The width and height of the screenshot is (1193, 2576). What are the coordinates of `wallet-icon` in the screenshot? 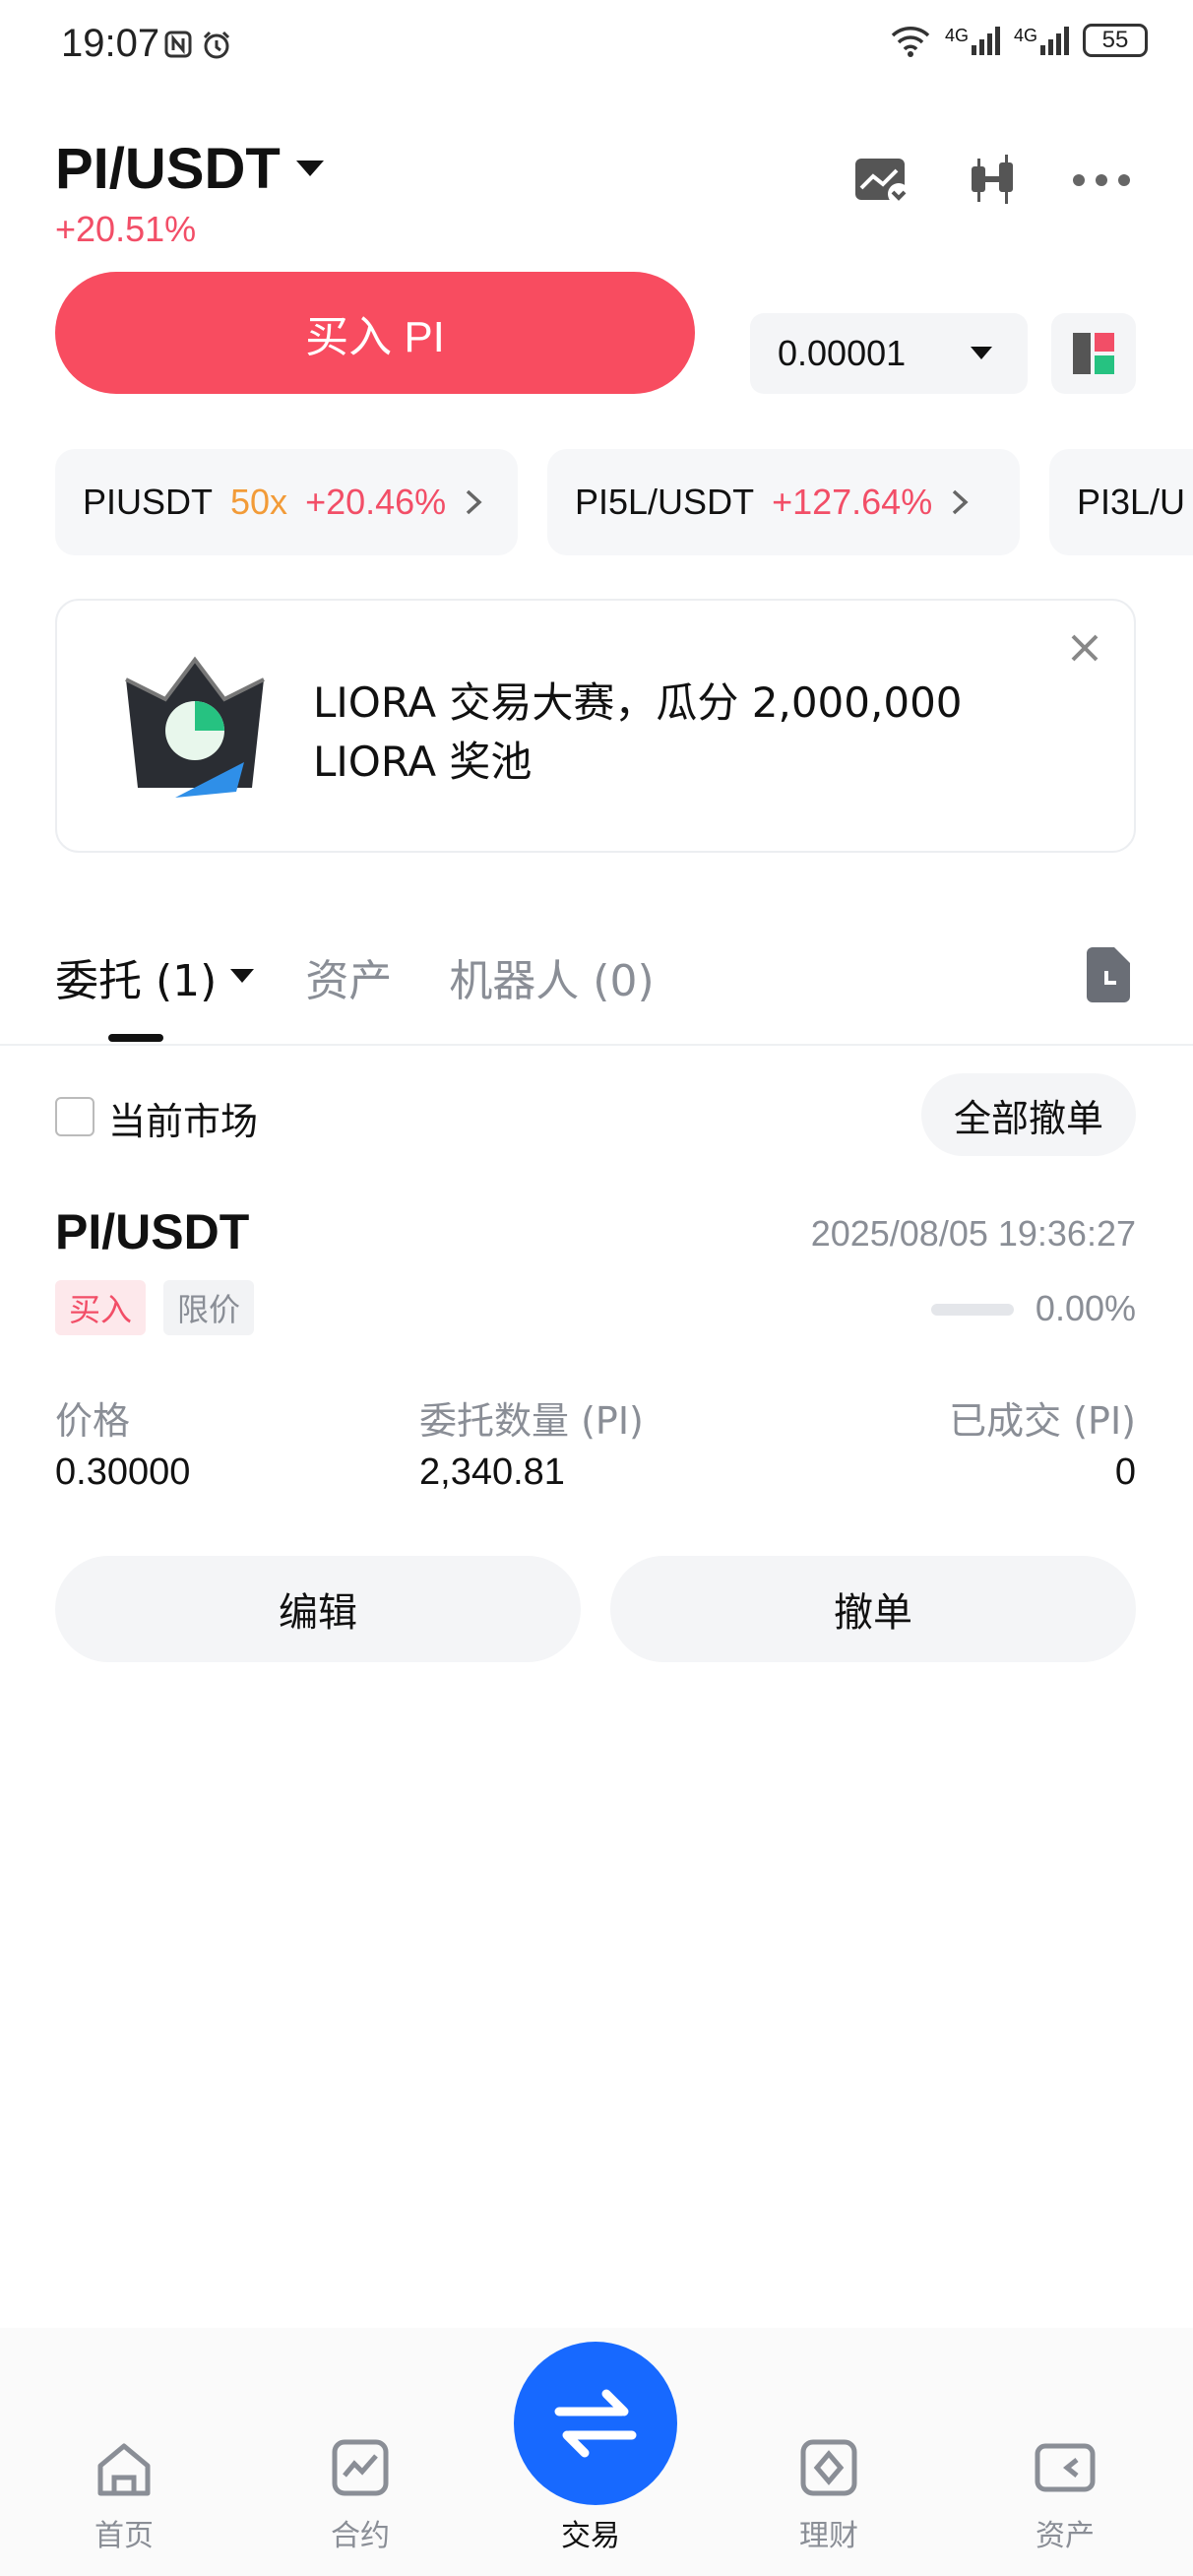 It's located at (1065, 2467).